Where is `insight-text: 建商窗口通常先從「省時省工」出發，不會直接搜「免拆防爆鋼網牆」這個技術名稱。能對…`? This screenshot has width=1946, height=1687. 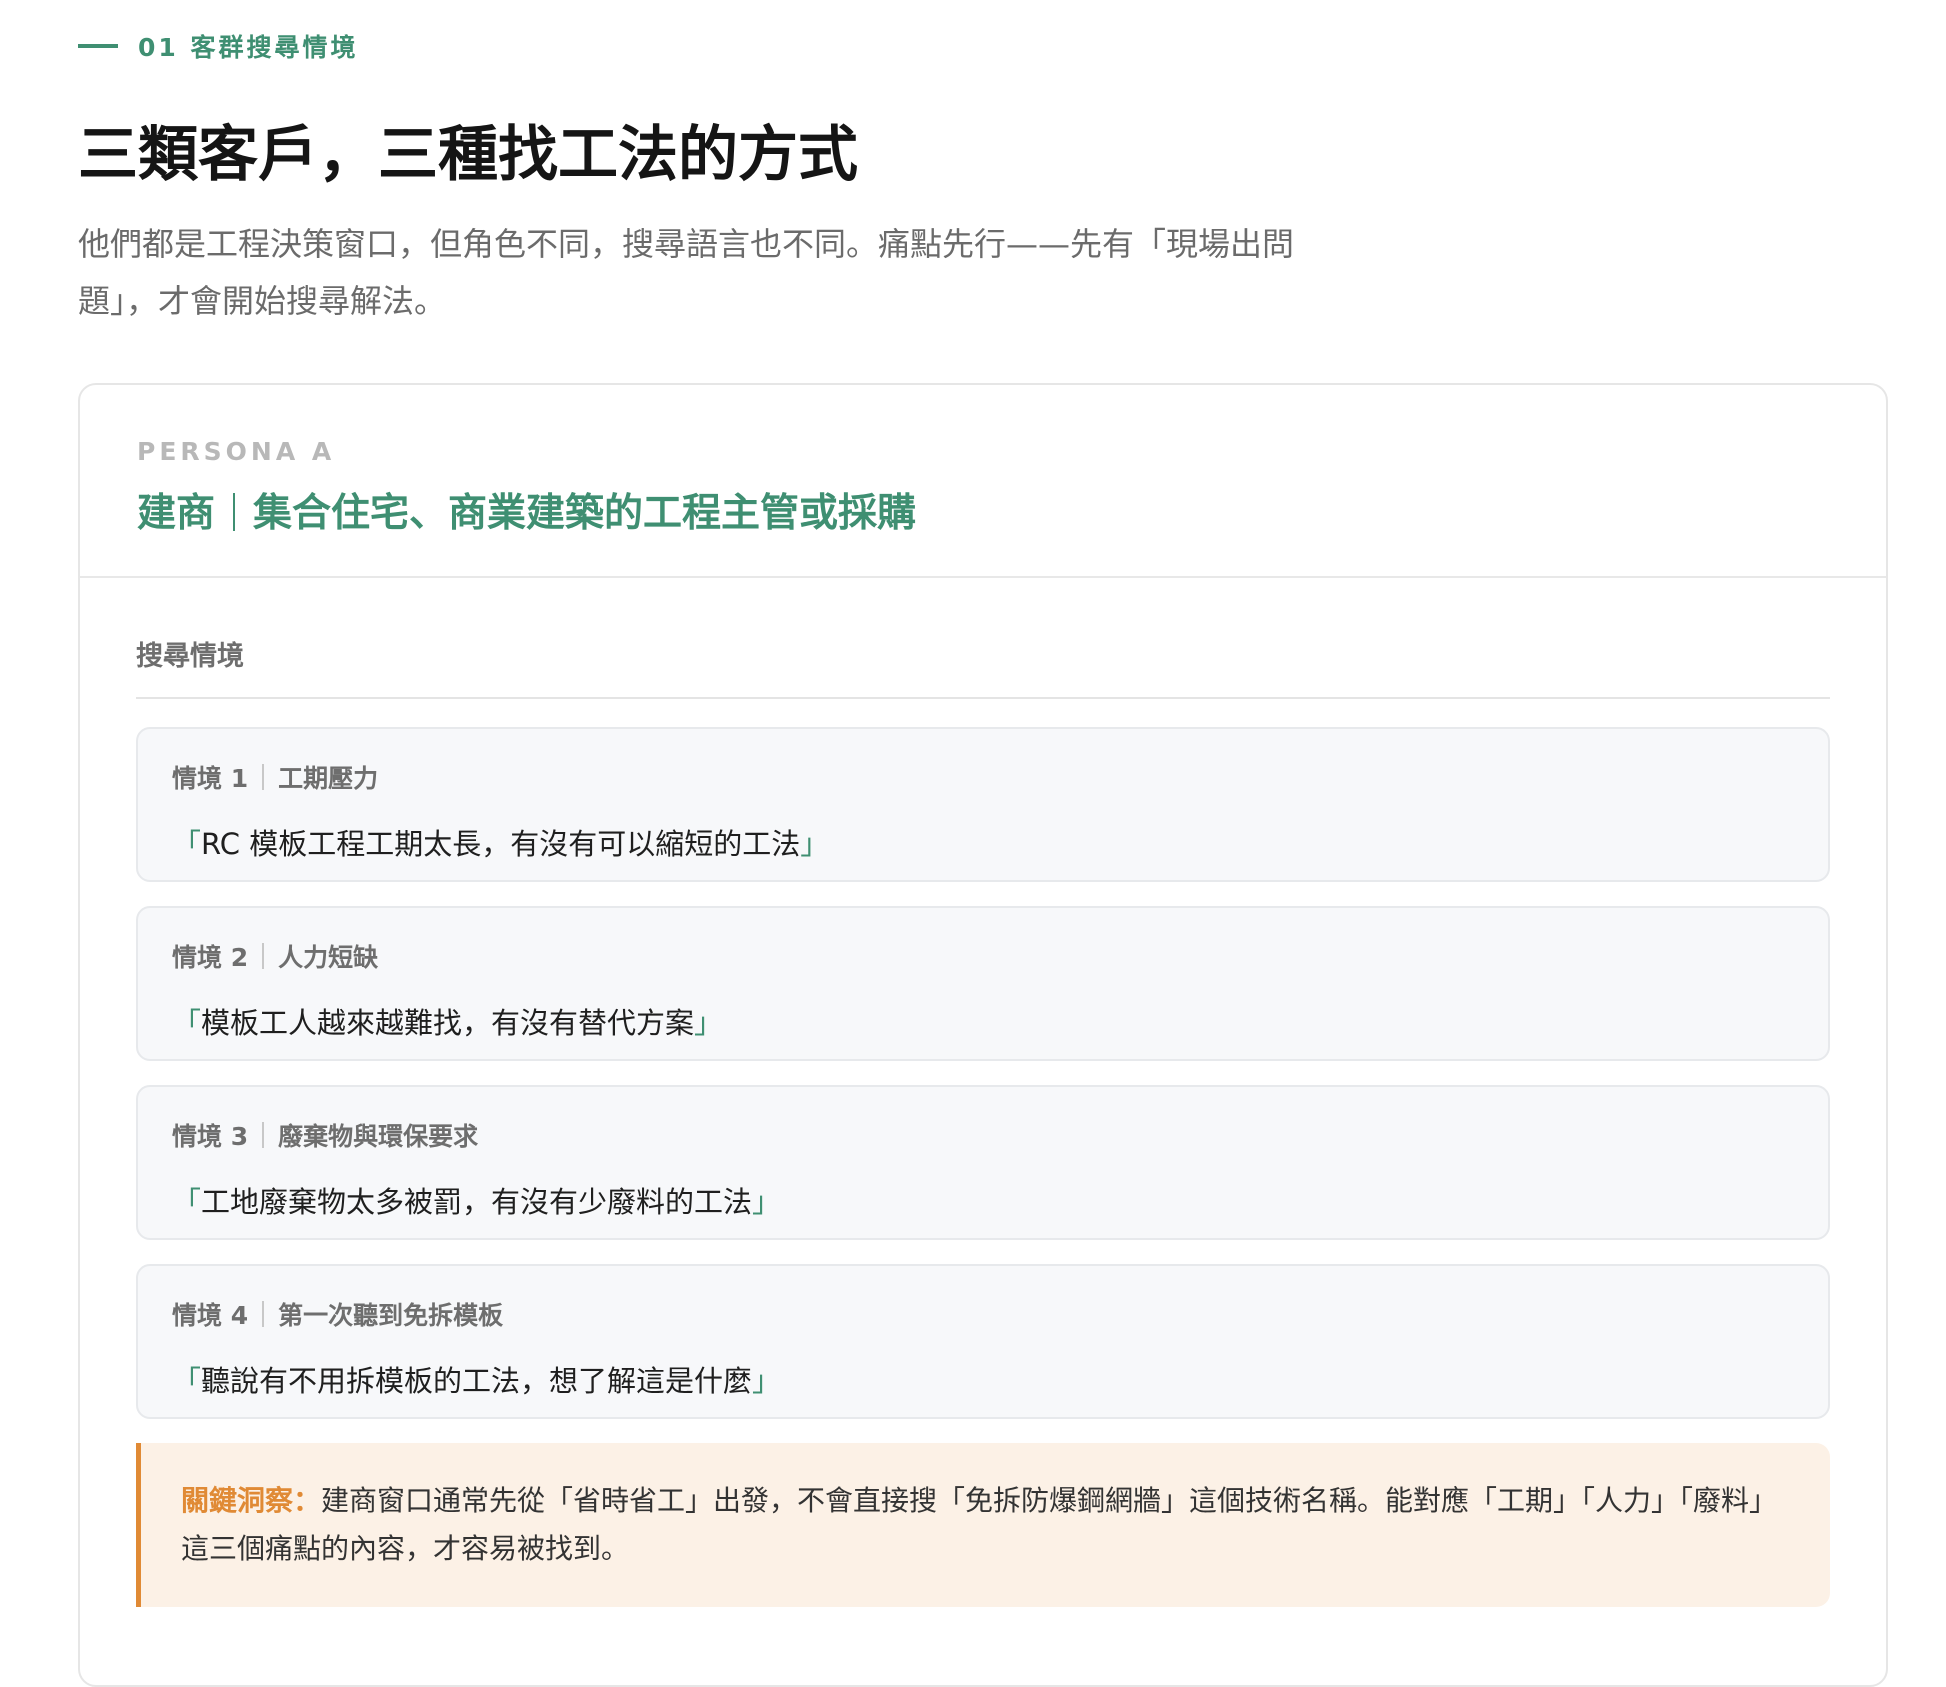 insight-text: 建商窗口通常先從「省時省工」出發，不會直接搜「免拆防爆鋼網牆」這個技術名稱。能對… is located at coordinates (979, 1524).